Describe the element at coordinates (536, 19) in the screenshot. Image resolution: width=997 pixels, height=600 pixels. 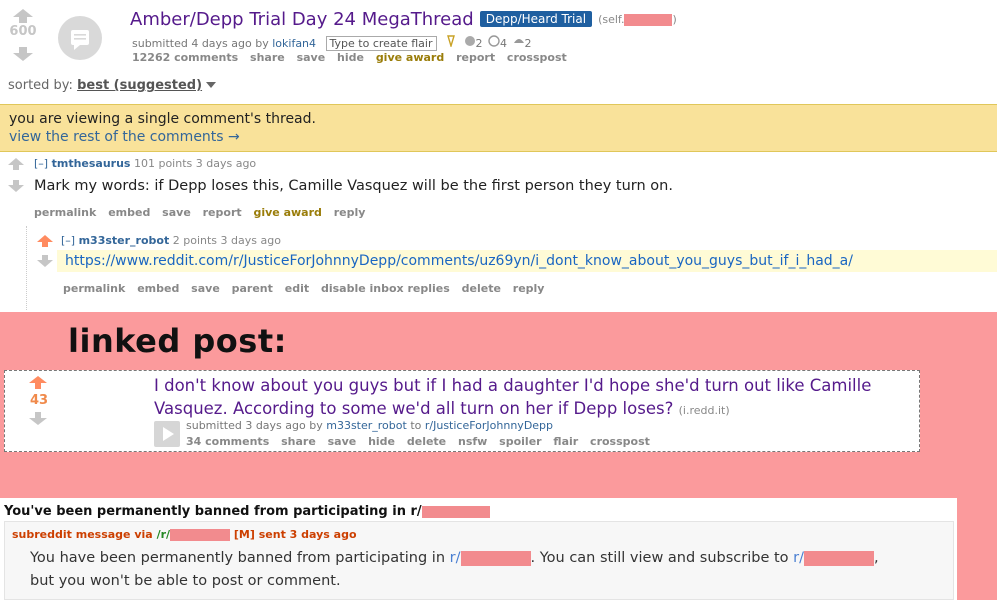
I see `post-flair-badge: Depp/Heard Trial` at that location.